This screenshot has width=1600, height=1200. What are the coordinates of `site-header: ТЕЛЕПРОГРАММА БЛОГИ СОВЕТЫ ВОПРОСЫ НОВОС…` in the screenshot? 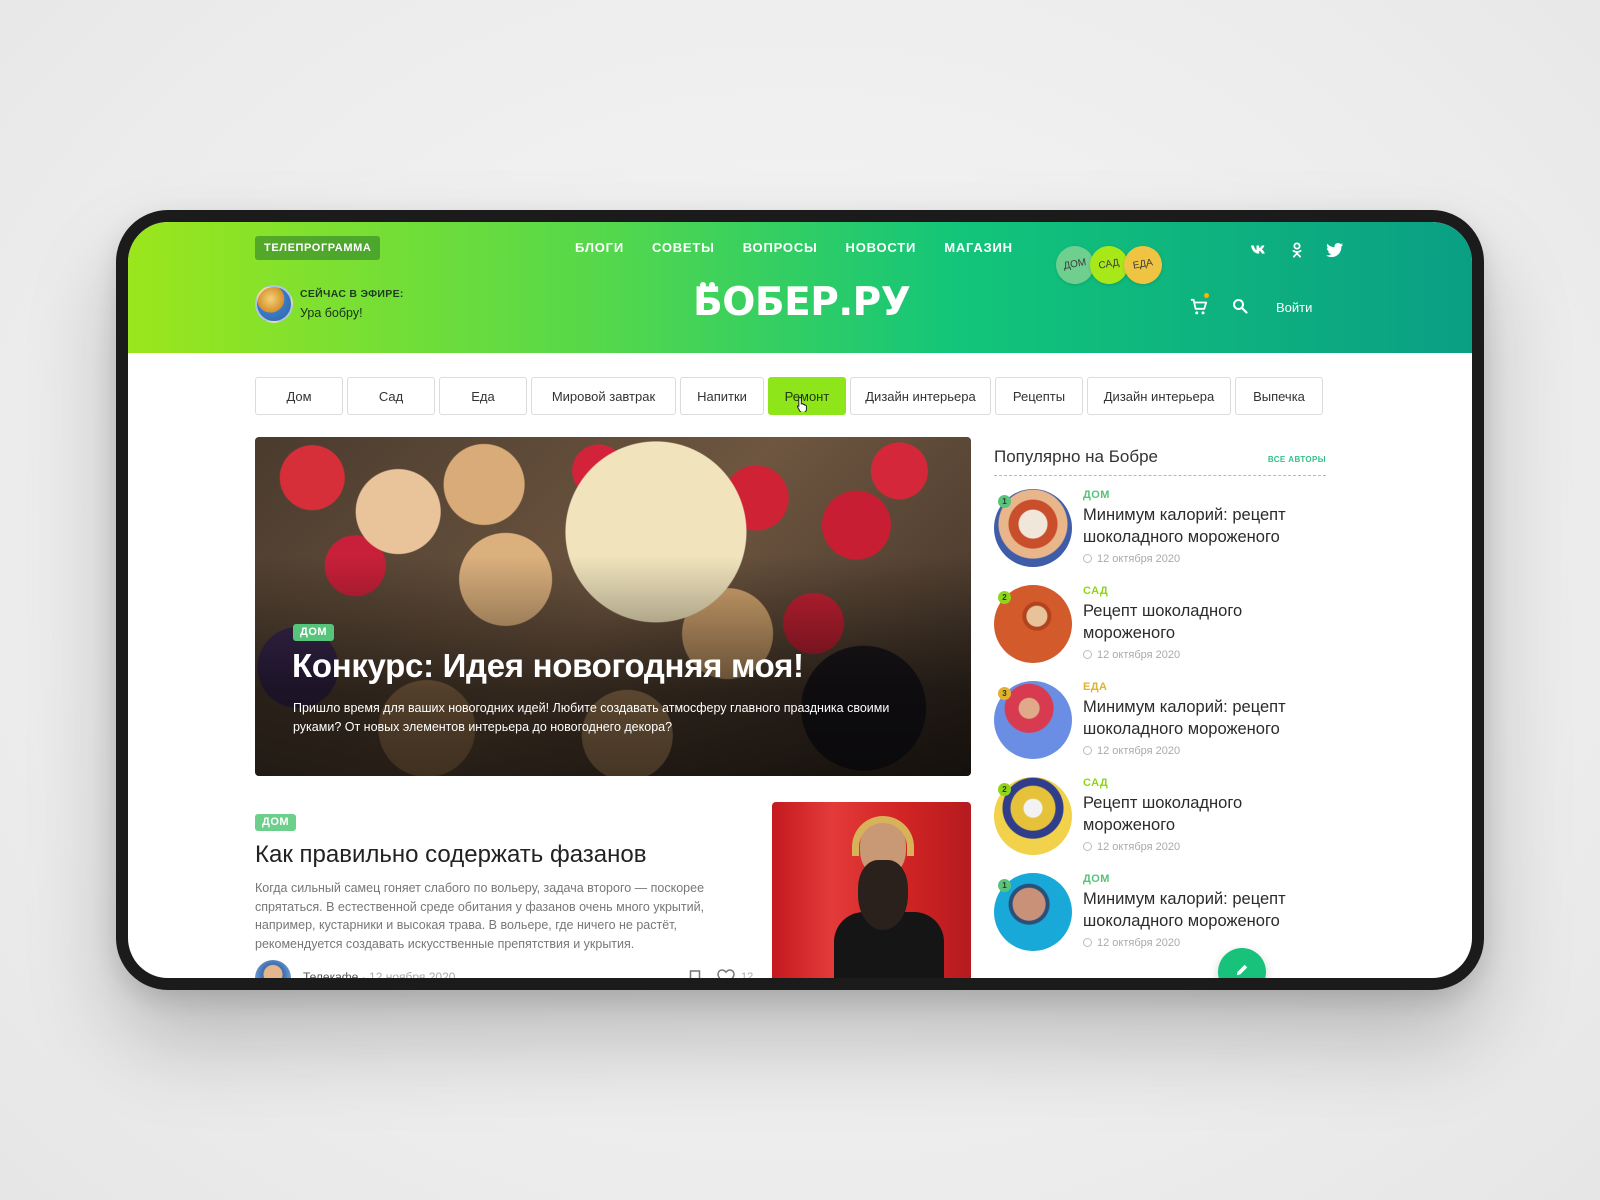 It's located at (800, 287).